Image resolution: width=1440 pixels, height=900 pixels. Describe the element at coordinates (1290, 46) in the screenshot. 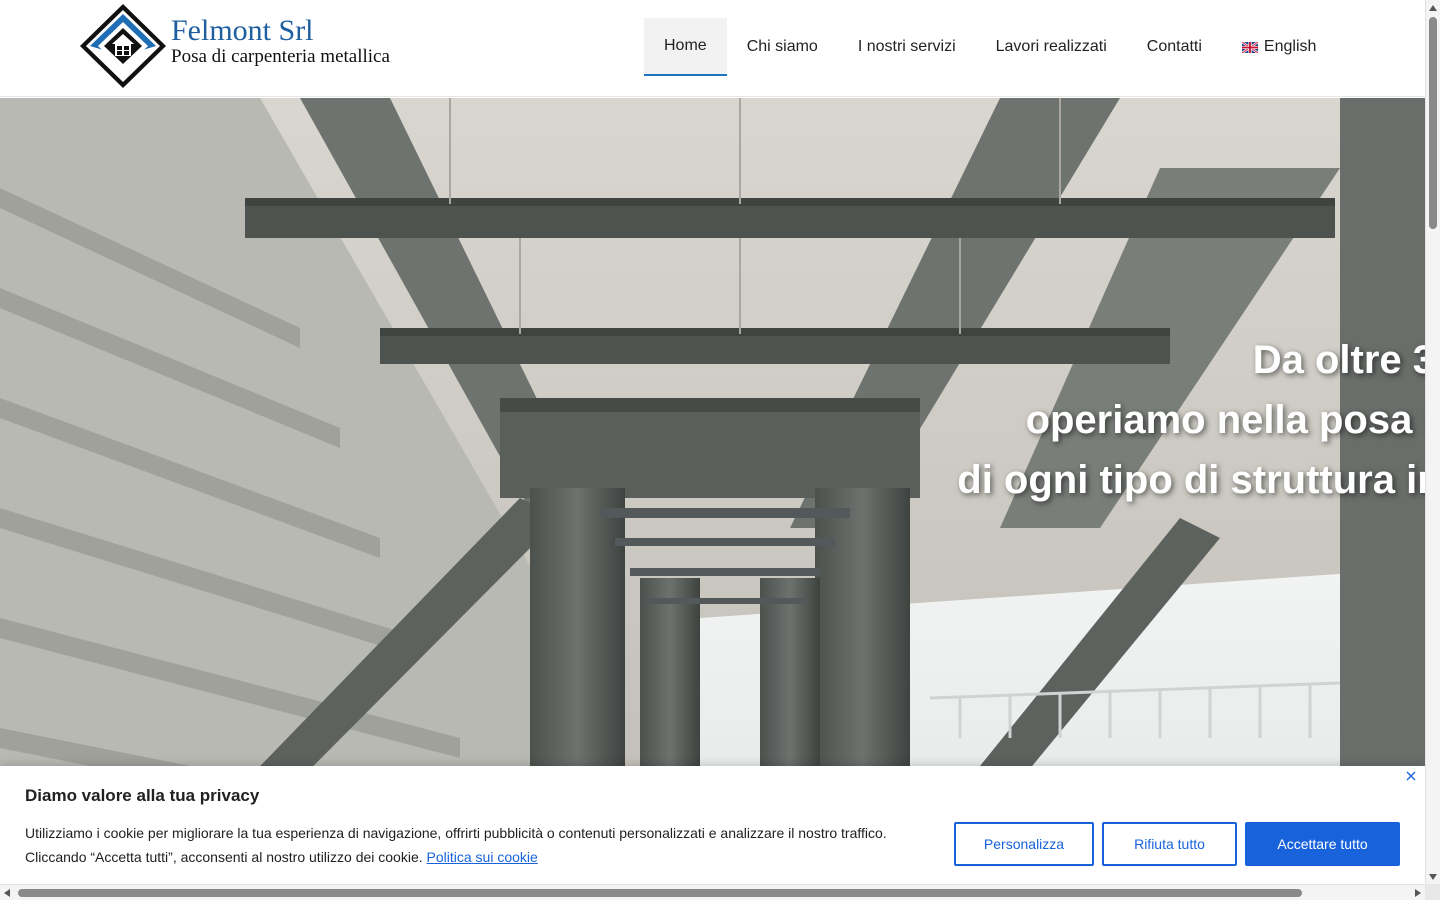

I see `nav-item-english-label: English` at that location.